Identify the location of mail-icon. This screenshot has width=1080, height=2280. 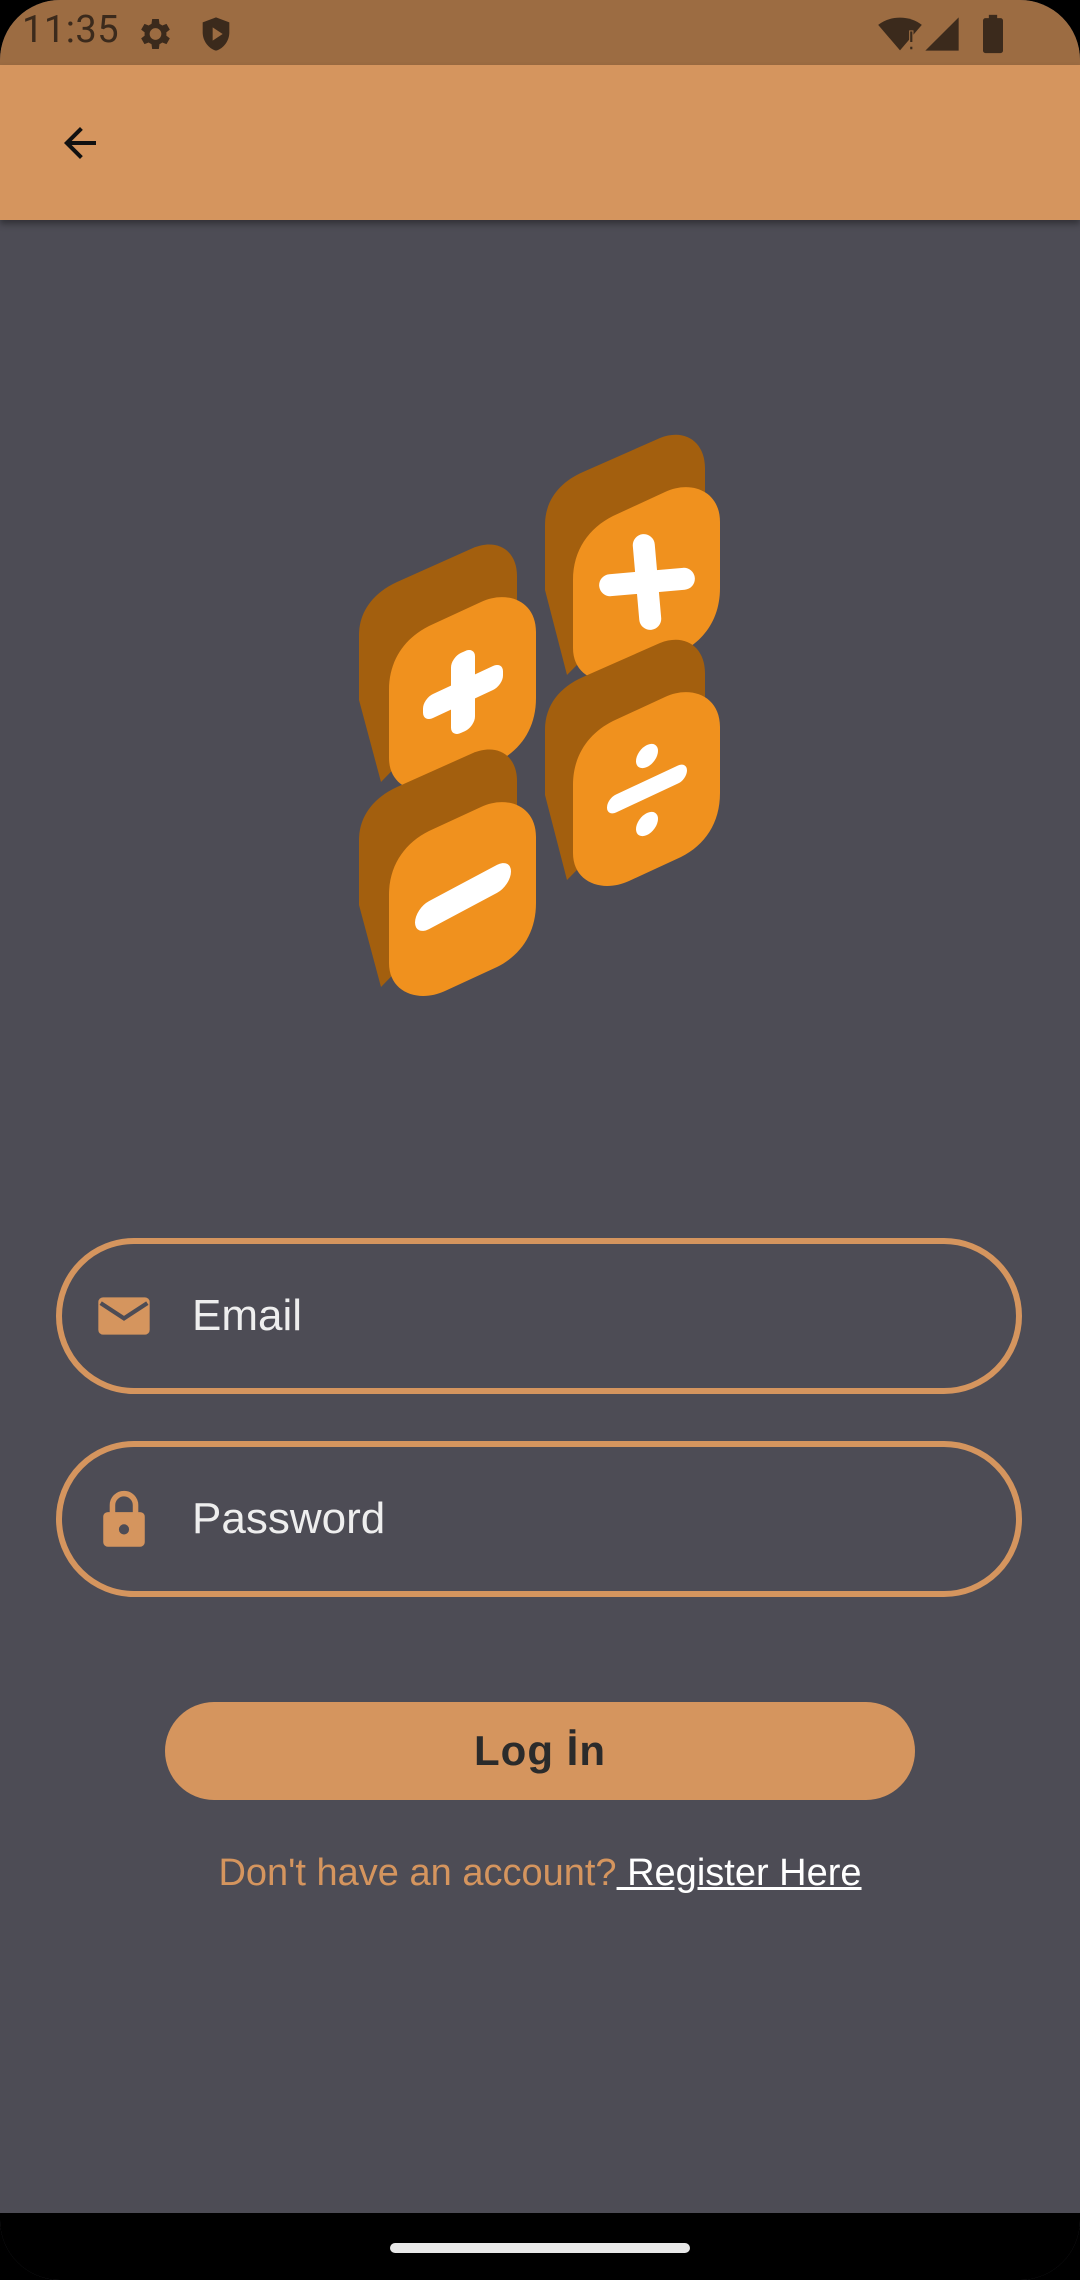
(124, 1316).